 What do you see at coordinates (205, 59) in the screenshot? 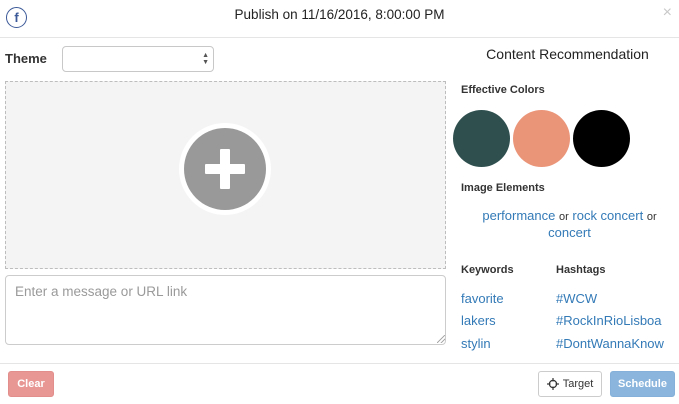
I see `select-arrows-icon: ▲ ▼` at bounding box center [205, 59].